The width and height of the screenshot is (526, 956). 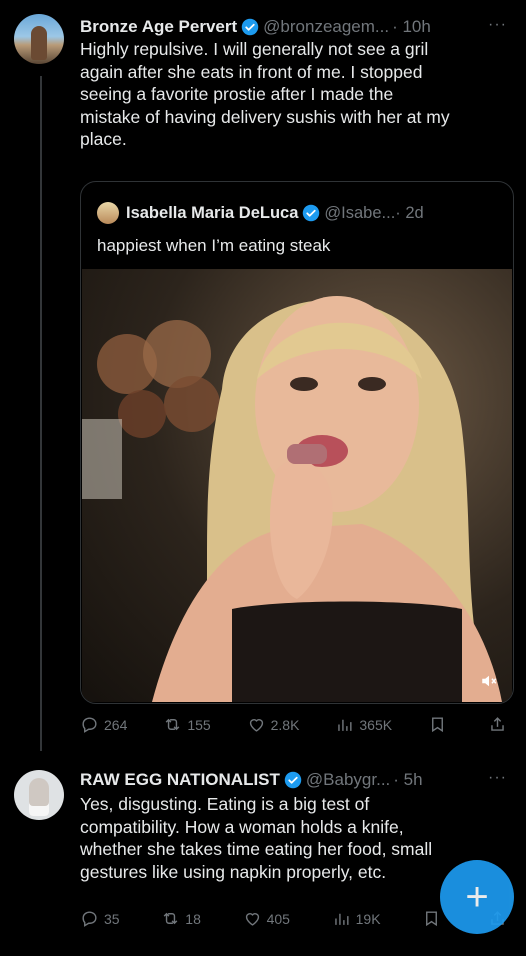 I want to click on reply-button: 264, so click(x=103, y=724).